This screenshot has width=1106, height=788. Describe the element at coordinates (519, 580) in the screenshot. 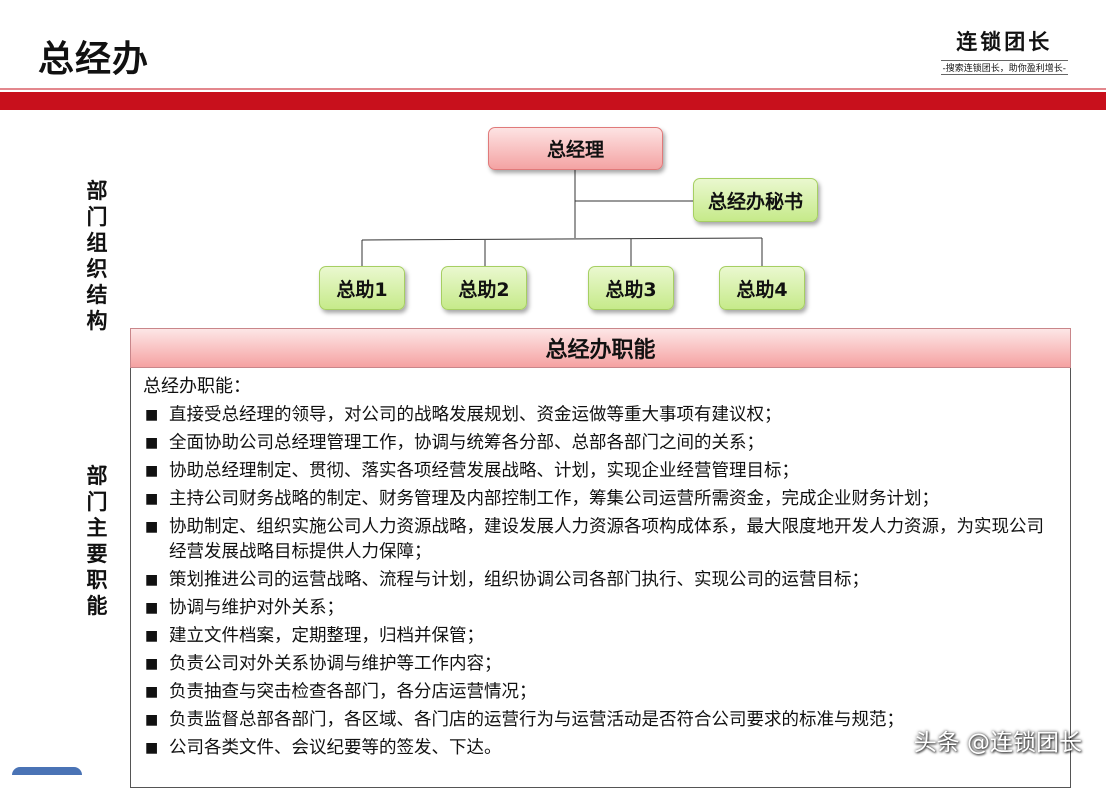

I see `list-item-text: 策划推进公司的运营战略、流程与计划，组织协调公司各部门执行、实现公司的运营目标；` at that location.